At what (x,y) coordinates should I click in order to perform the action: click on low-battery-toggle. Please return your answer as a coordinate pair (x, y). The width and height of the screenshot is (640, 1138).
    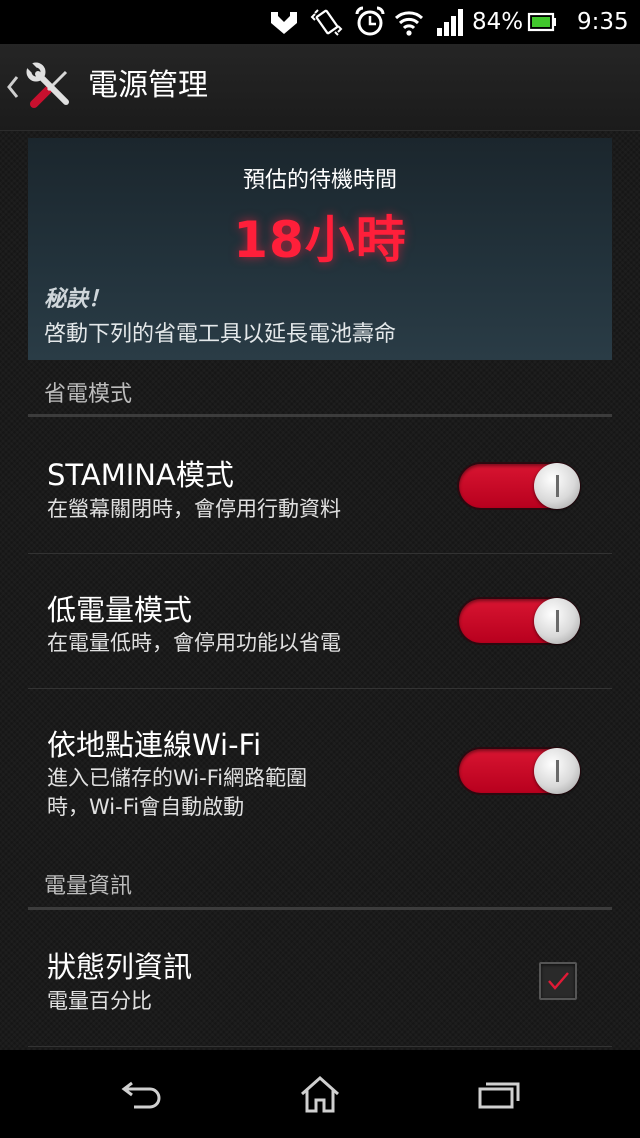
    Looking at the image, I should click on (519, 621).